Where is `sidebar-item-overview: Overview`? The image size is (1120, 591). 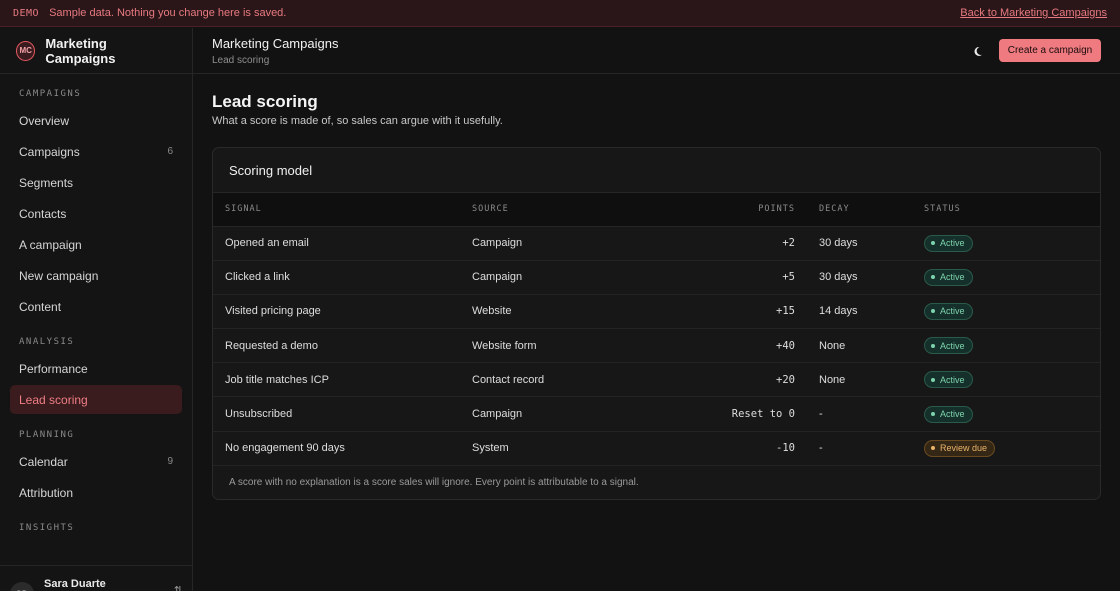
sidebar-item-overview: Overview is located at coordinates (96, 120).